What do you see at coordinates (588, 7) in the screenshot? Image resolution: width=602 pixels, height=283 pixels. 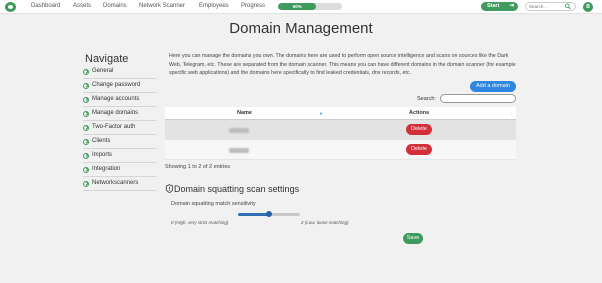 I see `user-avatar: B` at bounding box center [588, 7].